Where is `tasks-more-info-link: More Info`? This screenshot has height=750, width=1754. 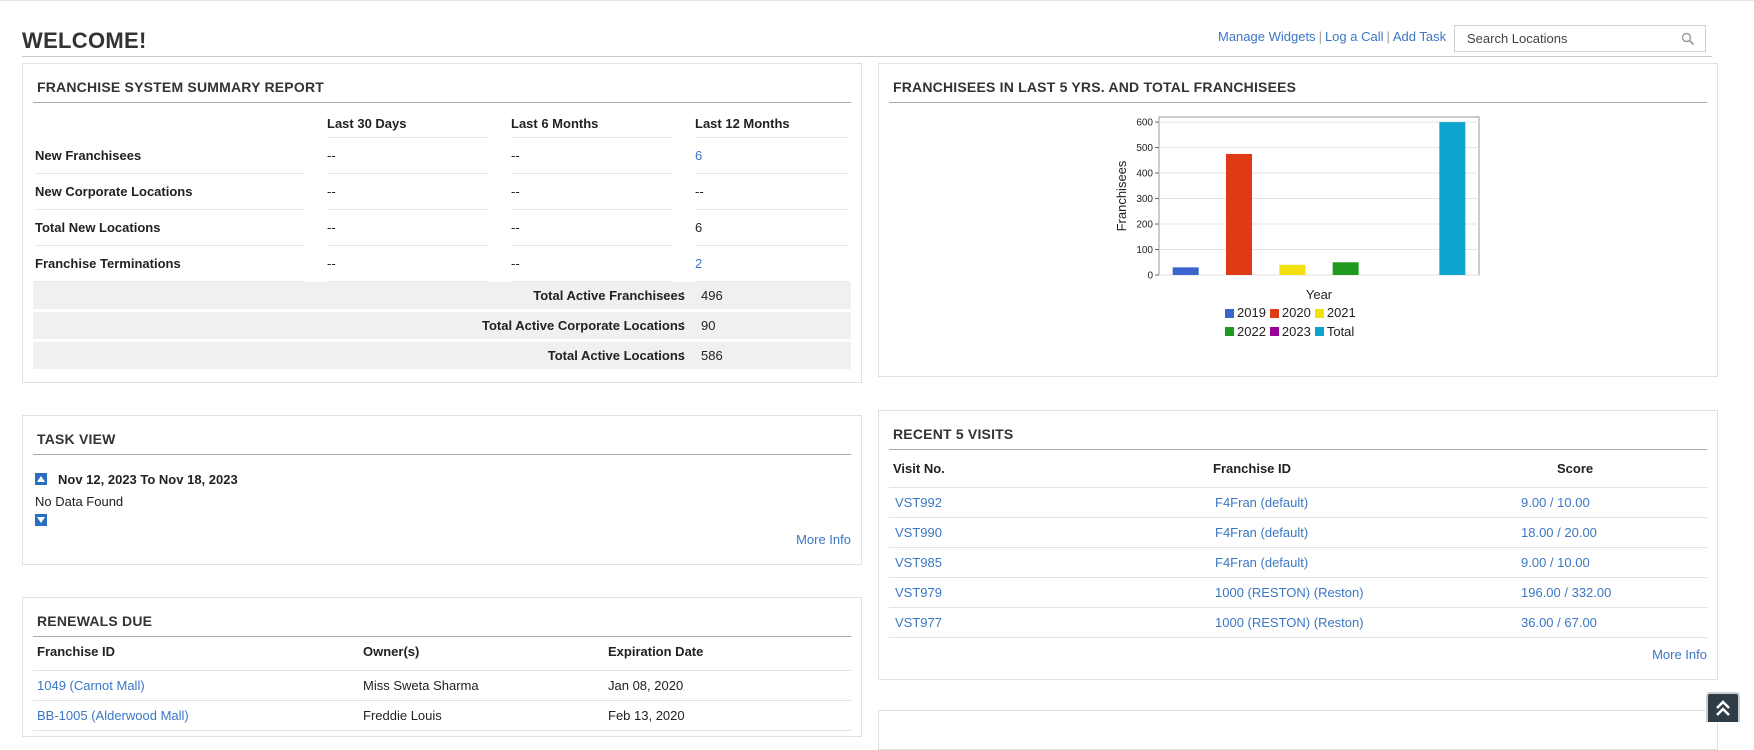 tasks-more-info-link: More Info is located at coordinates (823, 539).